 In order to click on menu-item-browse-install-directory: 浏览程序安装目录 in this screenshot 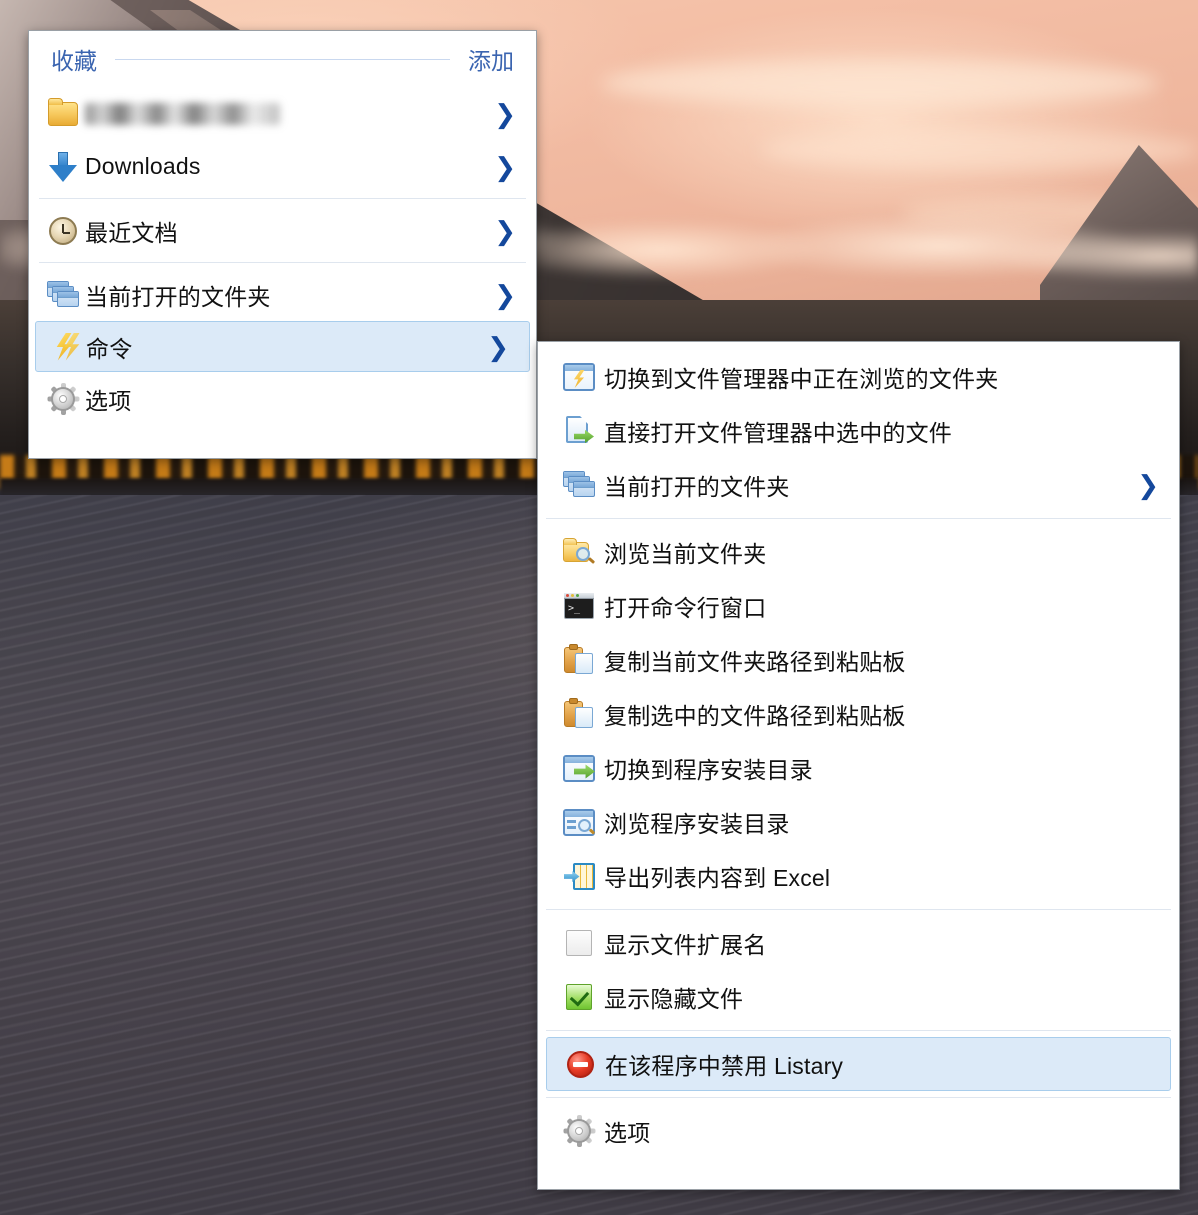, I will do `click(858, 822)`.